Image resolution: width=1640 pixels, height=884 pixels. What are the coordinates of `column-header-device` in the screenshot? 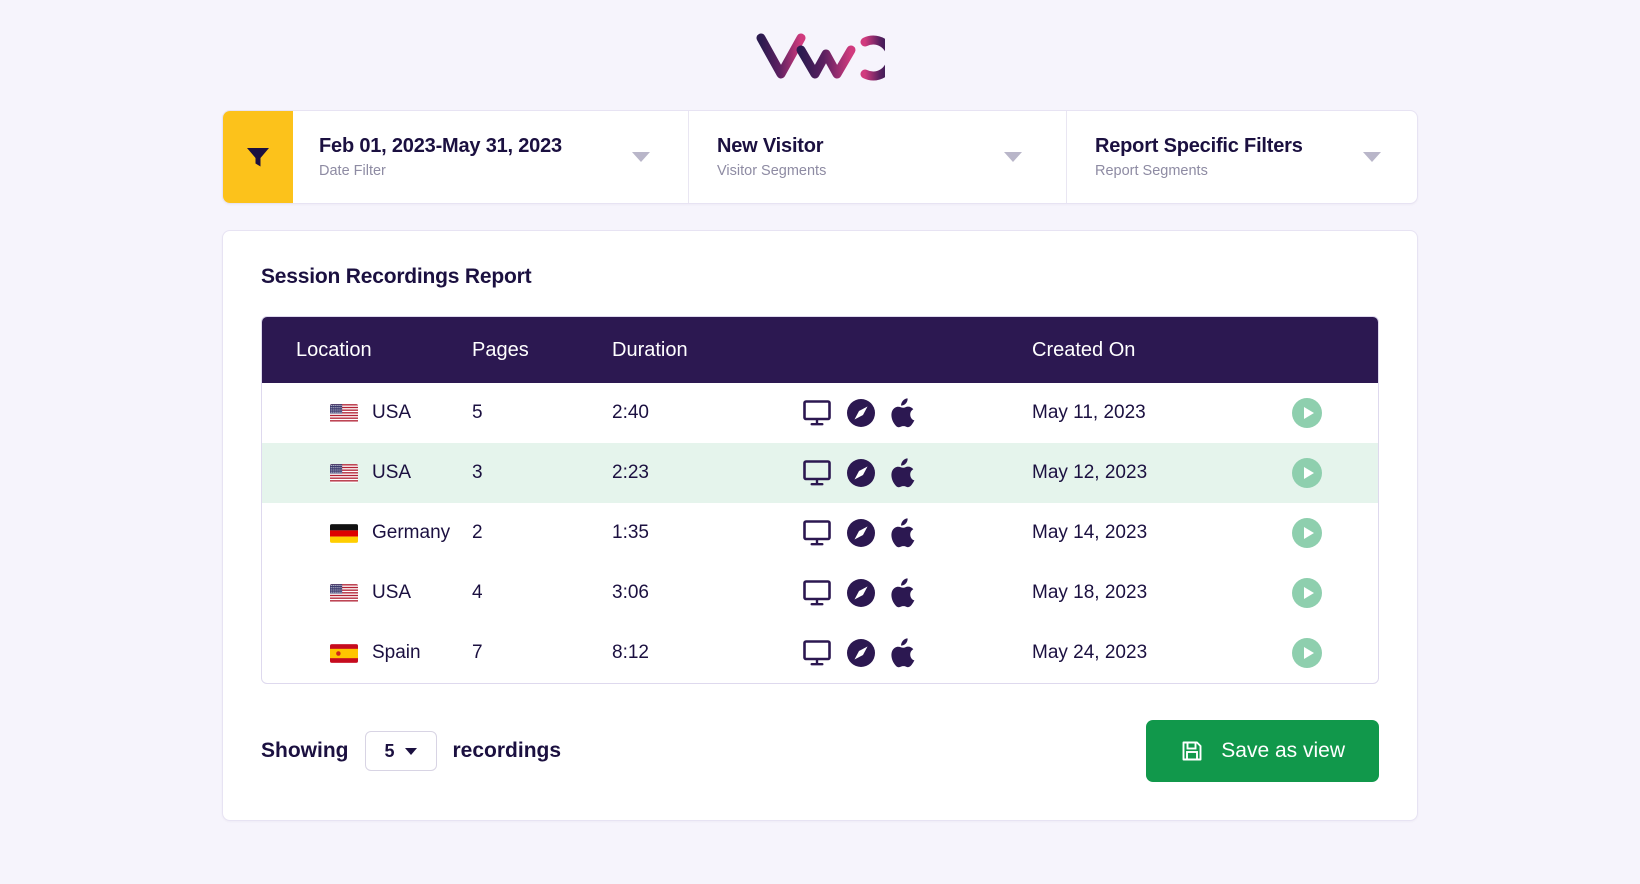 It's located at (917, 350).